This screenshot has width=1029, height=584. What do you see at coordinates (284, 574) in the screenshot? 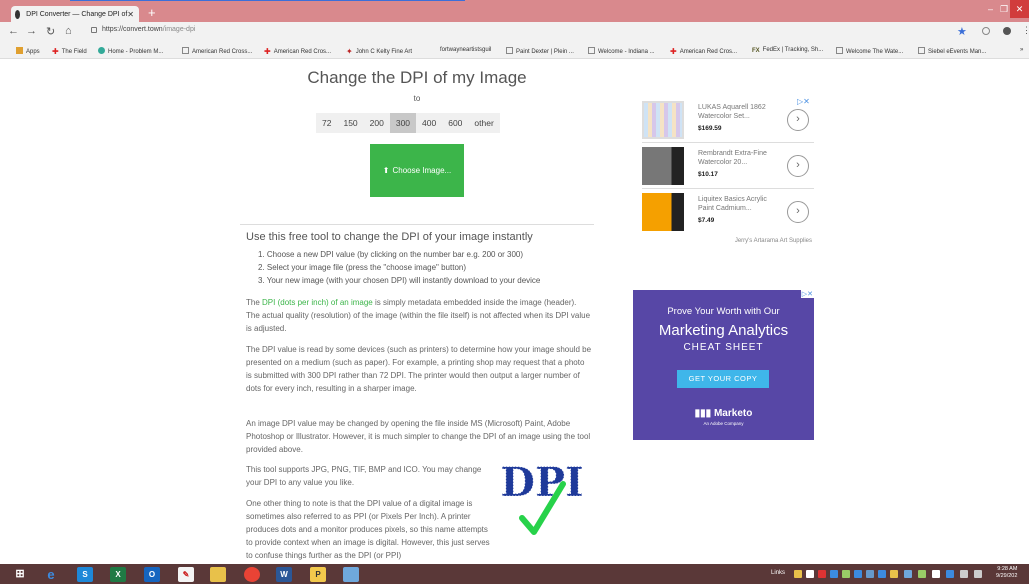
I see `word-icon: W` at bounding box center [284, 574].